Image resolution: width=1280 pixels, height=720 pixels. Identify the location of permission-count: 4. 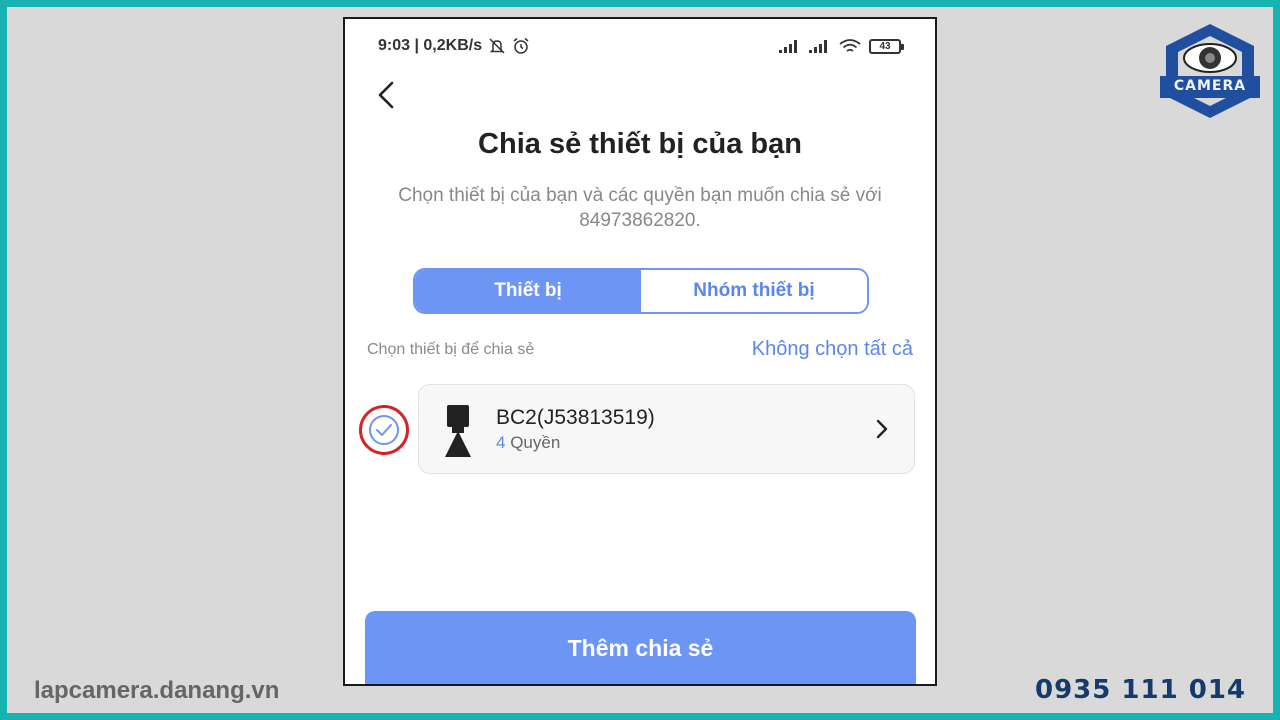
(501, 442).